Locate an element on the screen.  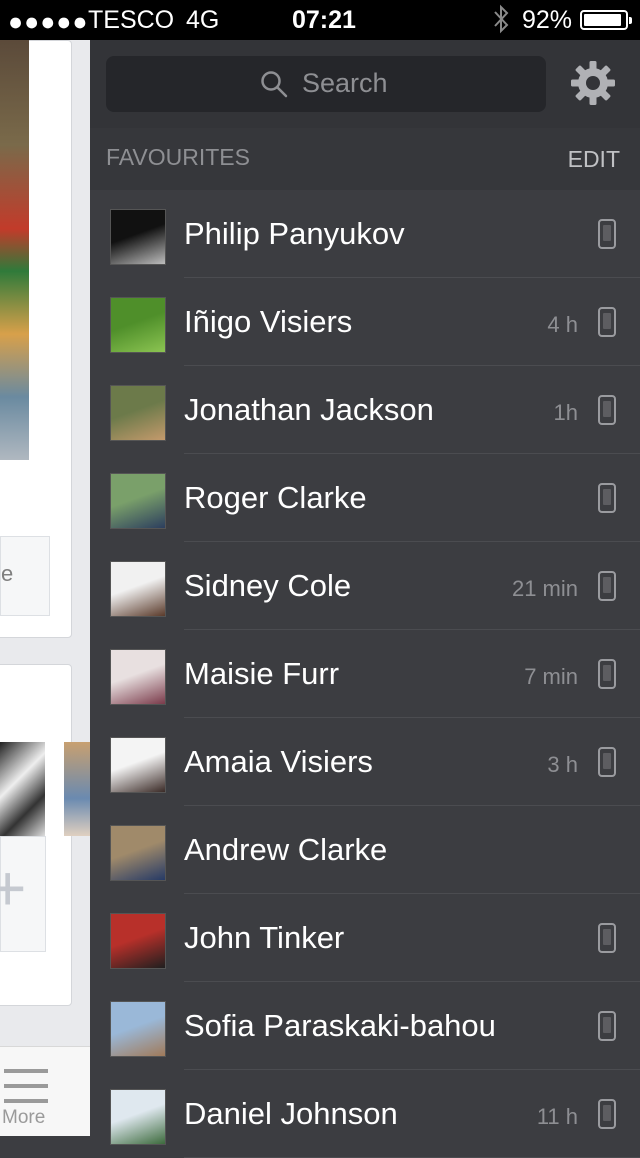
more-tab: More is located at coordinates (45, 1091).